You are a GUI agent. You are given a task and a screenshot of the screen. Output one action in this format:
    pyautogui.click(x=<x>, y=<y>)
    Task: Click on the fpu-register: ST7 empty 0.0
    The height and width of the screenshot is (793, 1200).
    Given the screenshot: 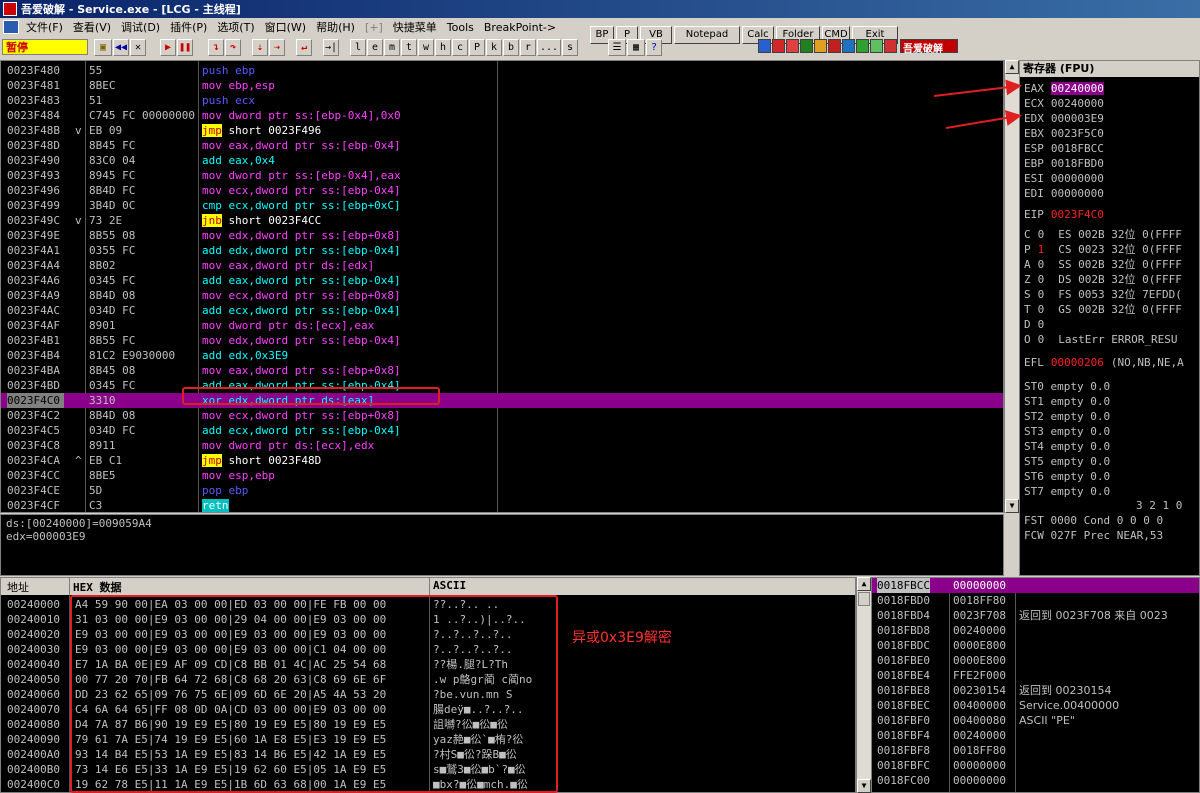 What is the action you would take?
    pyautogui.click(x=1067, y=491)
    